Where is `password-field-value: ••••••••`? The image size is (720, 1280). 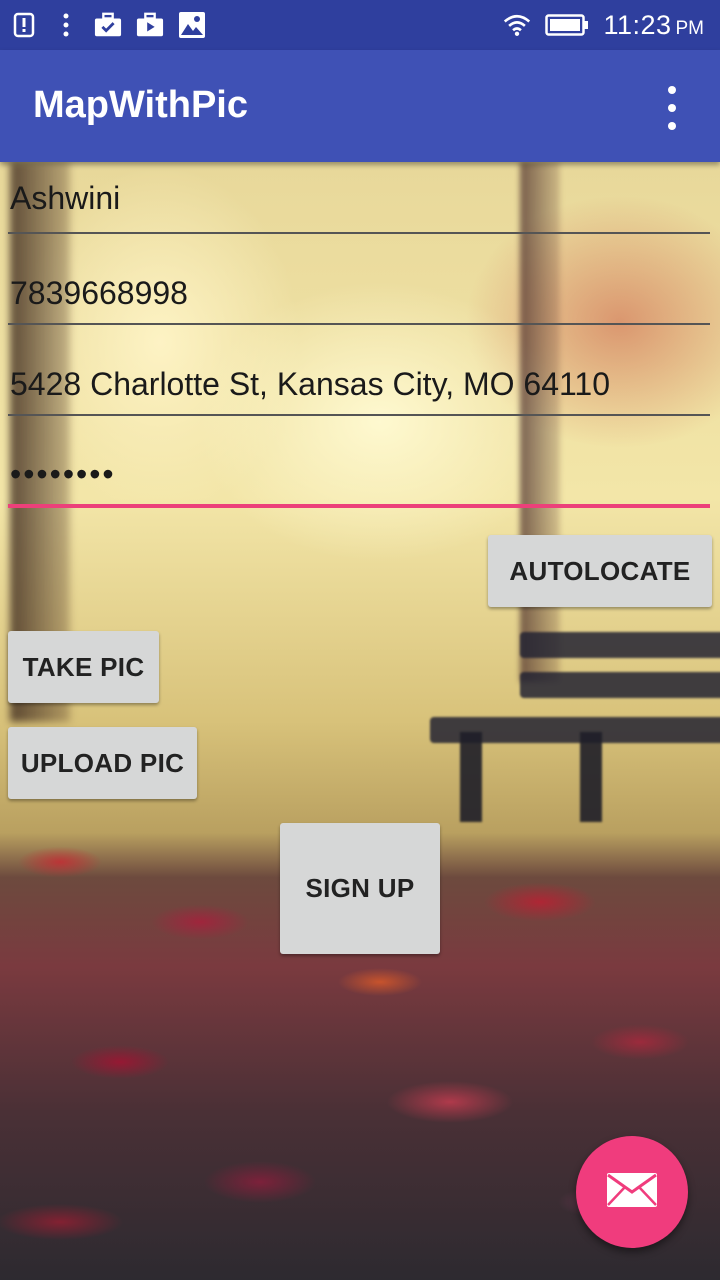
password-field-value: •••••••• is located at coordinates (63, 474).